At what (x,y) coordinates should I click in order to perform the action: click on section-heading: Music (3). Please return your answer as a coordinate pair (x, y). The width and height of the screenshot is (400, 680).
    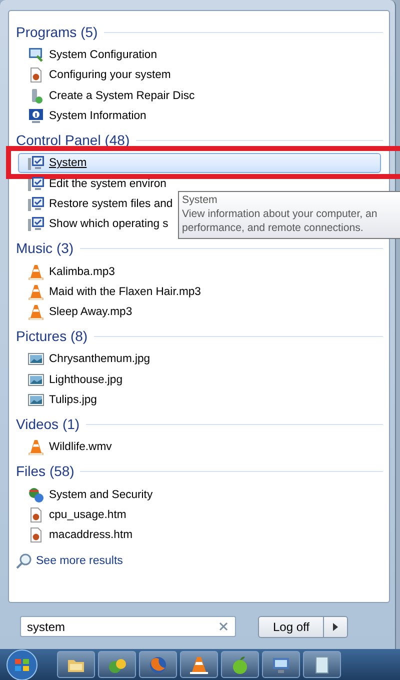
    Looking at the image, I should click on (45, 248).